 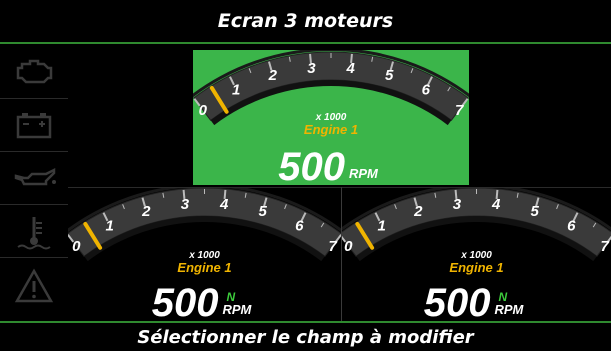 I want to click on oil-pressure-icon, so click(x=35, y=176).